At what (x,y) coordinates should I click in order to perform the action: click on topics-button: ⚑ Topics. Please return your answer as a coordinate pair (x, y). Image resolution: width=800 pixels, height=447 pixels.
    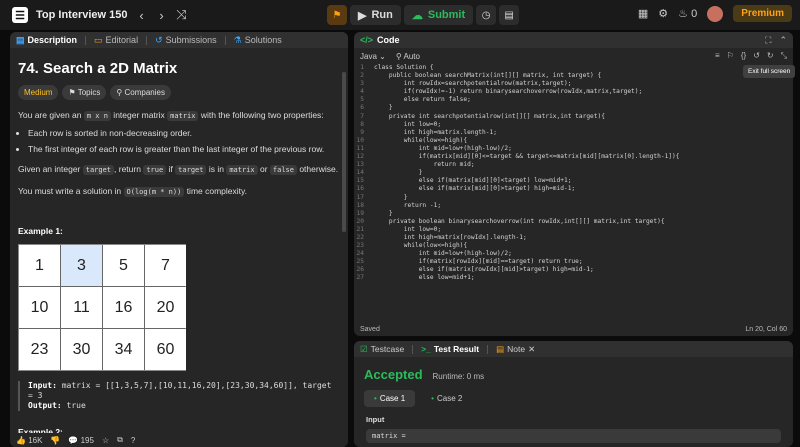
    Looking at the image, I should click on (84, 92).